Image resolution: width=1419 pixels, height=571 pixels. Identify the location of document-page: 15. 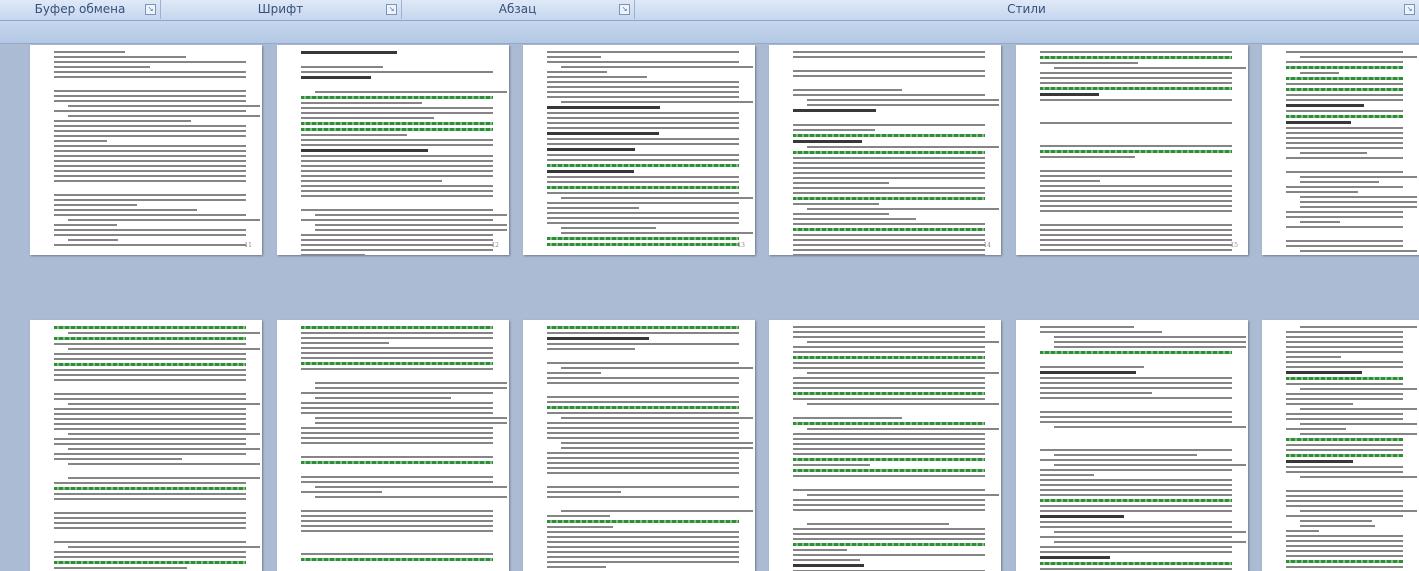
(1132, 150).